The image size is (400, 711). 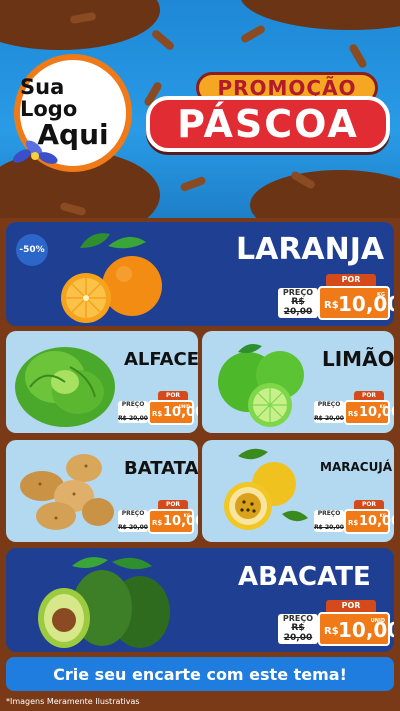 I want to click on flower-icon, so click(x=35, y=152).